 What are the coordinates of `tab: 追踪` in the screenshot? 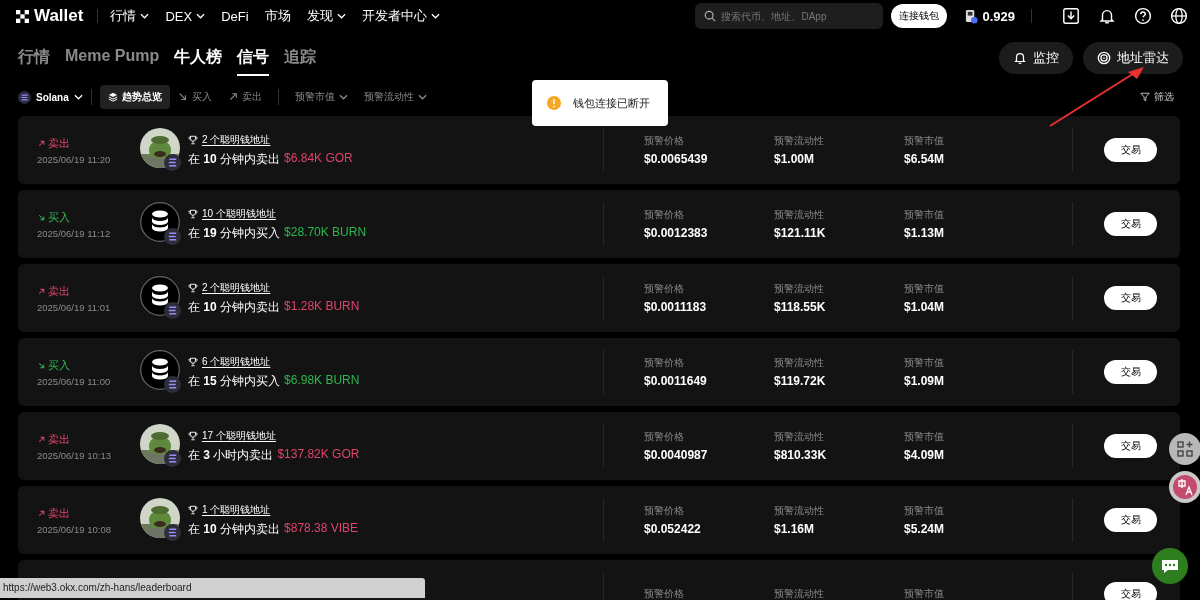 It's located at (300, 58).